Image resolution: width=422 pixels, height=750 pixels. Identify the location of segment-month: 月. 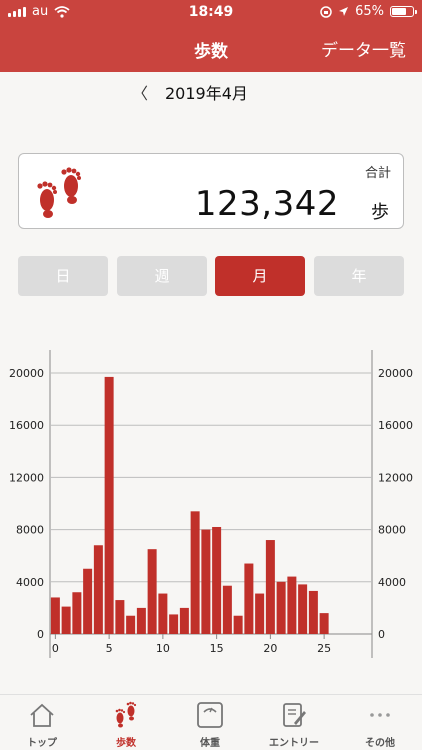
(260, 276).